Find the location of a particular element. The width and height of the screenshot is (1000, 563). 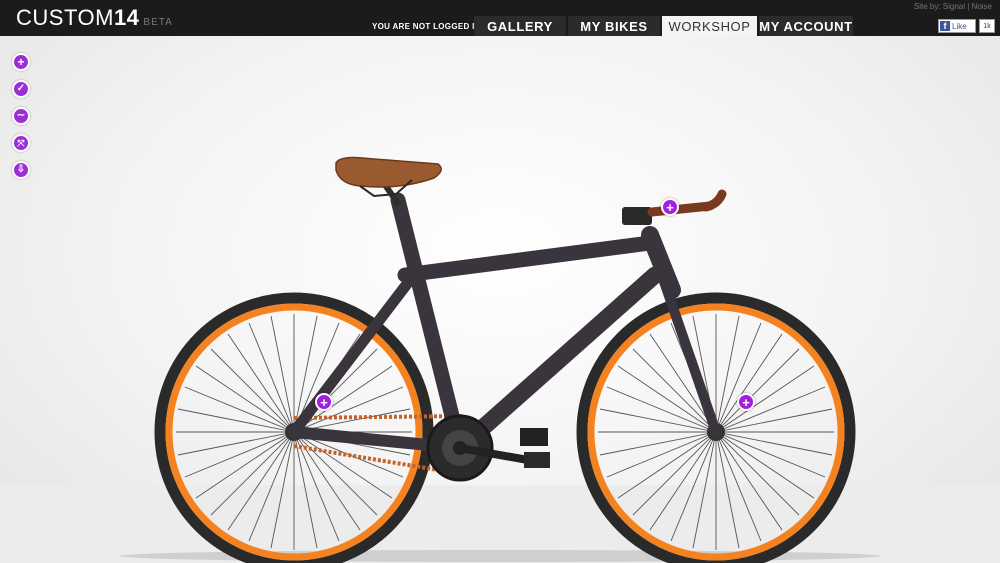

rear-wheel-hotspot: + is located at coordinates (324, 402).